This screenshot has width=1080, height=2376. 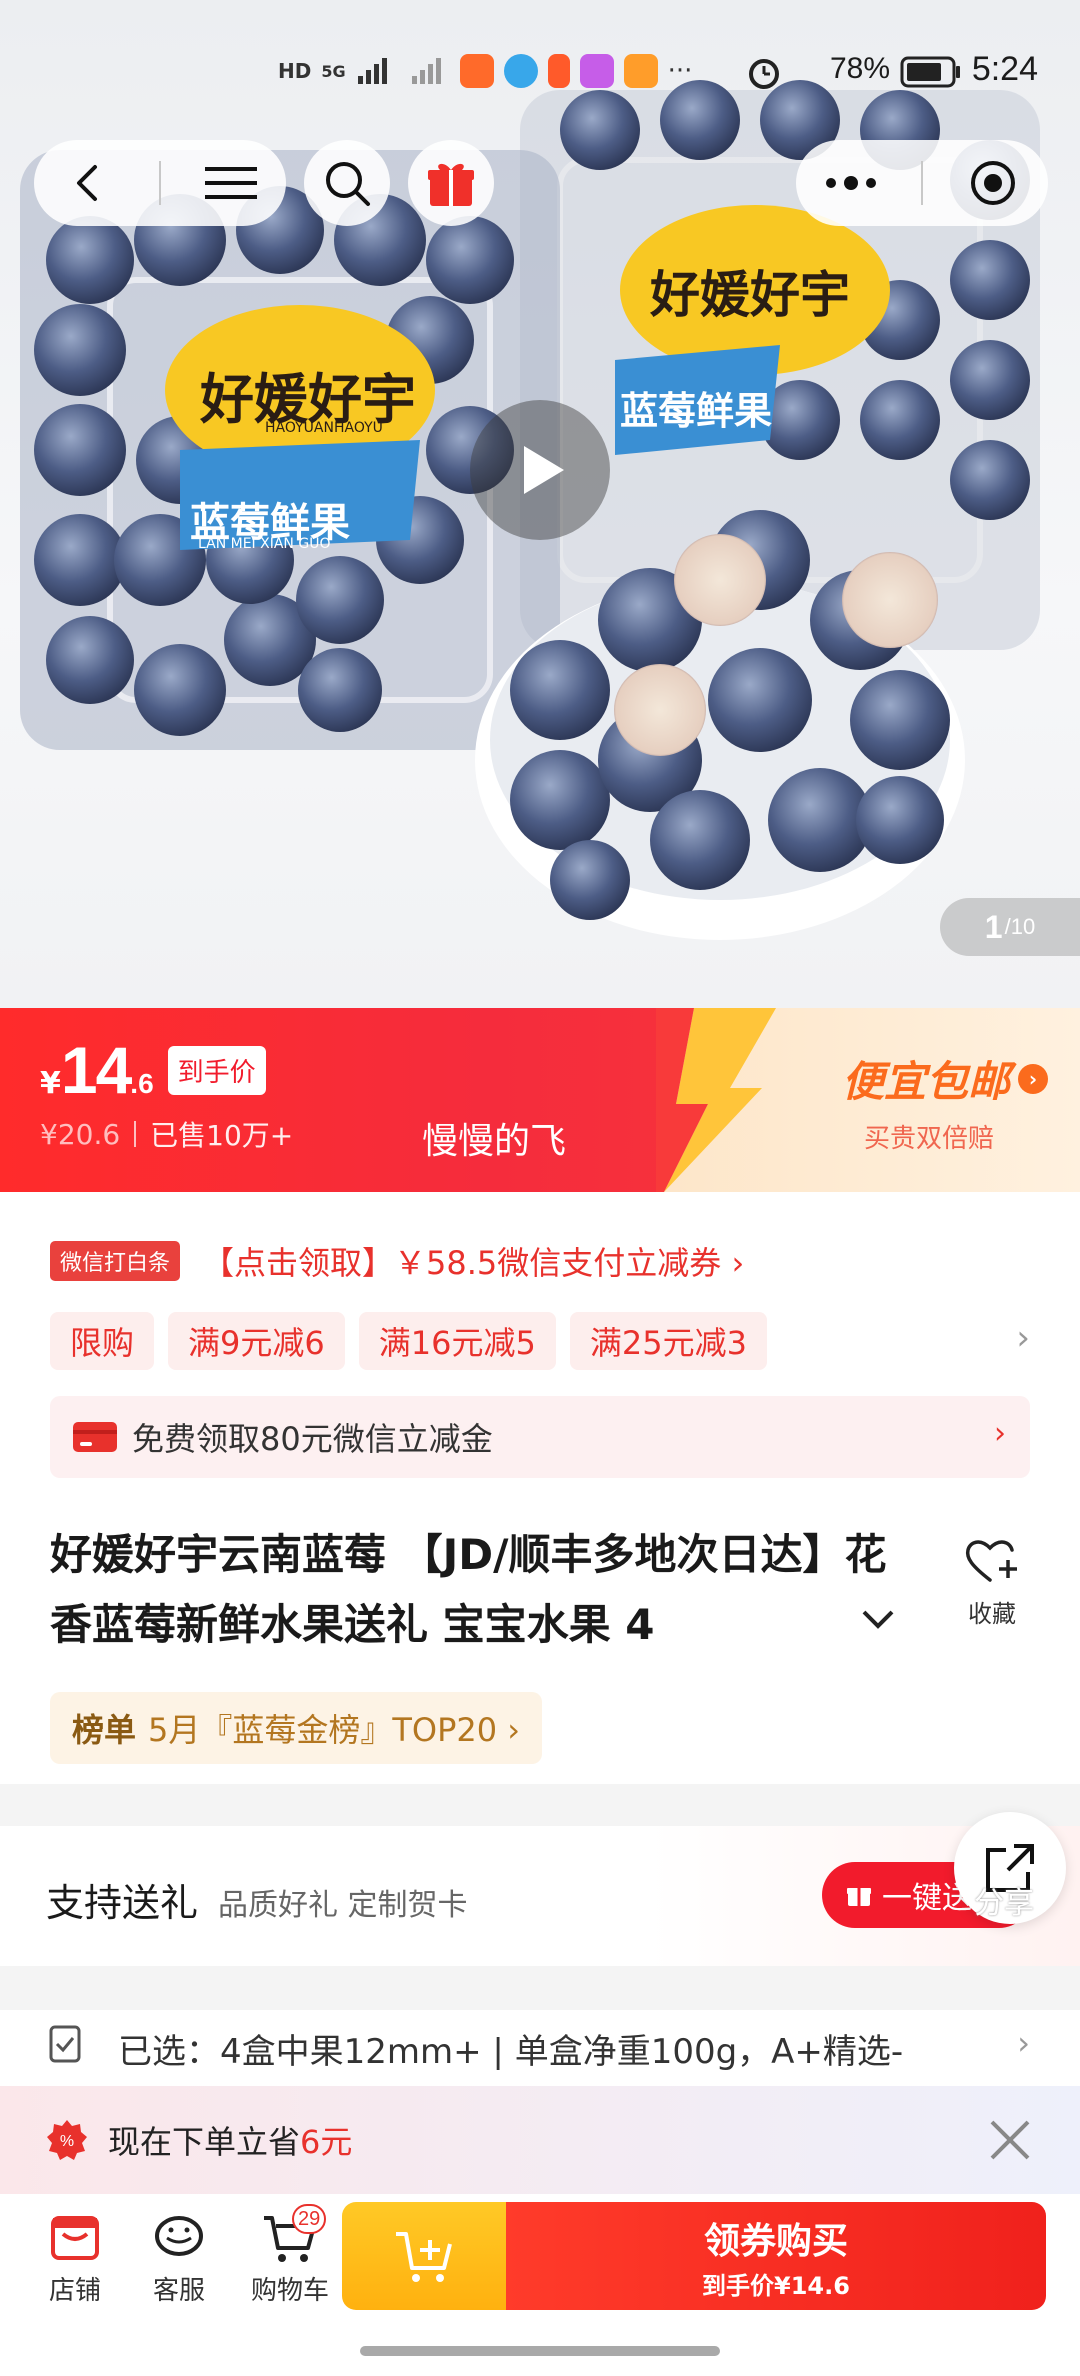 I want to click on product-label-back: 蓝莓鲜果, so click(x=696, y=411).